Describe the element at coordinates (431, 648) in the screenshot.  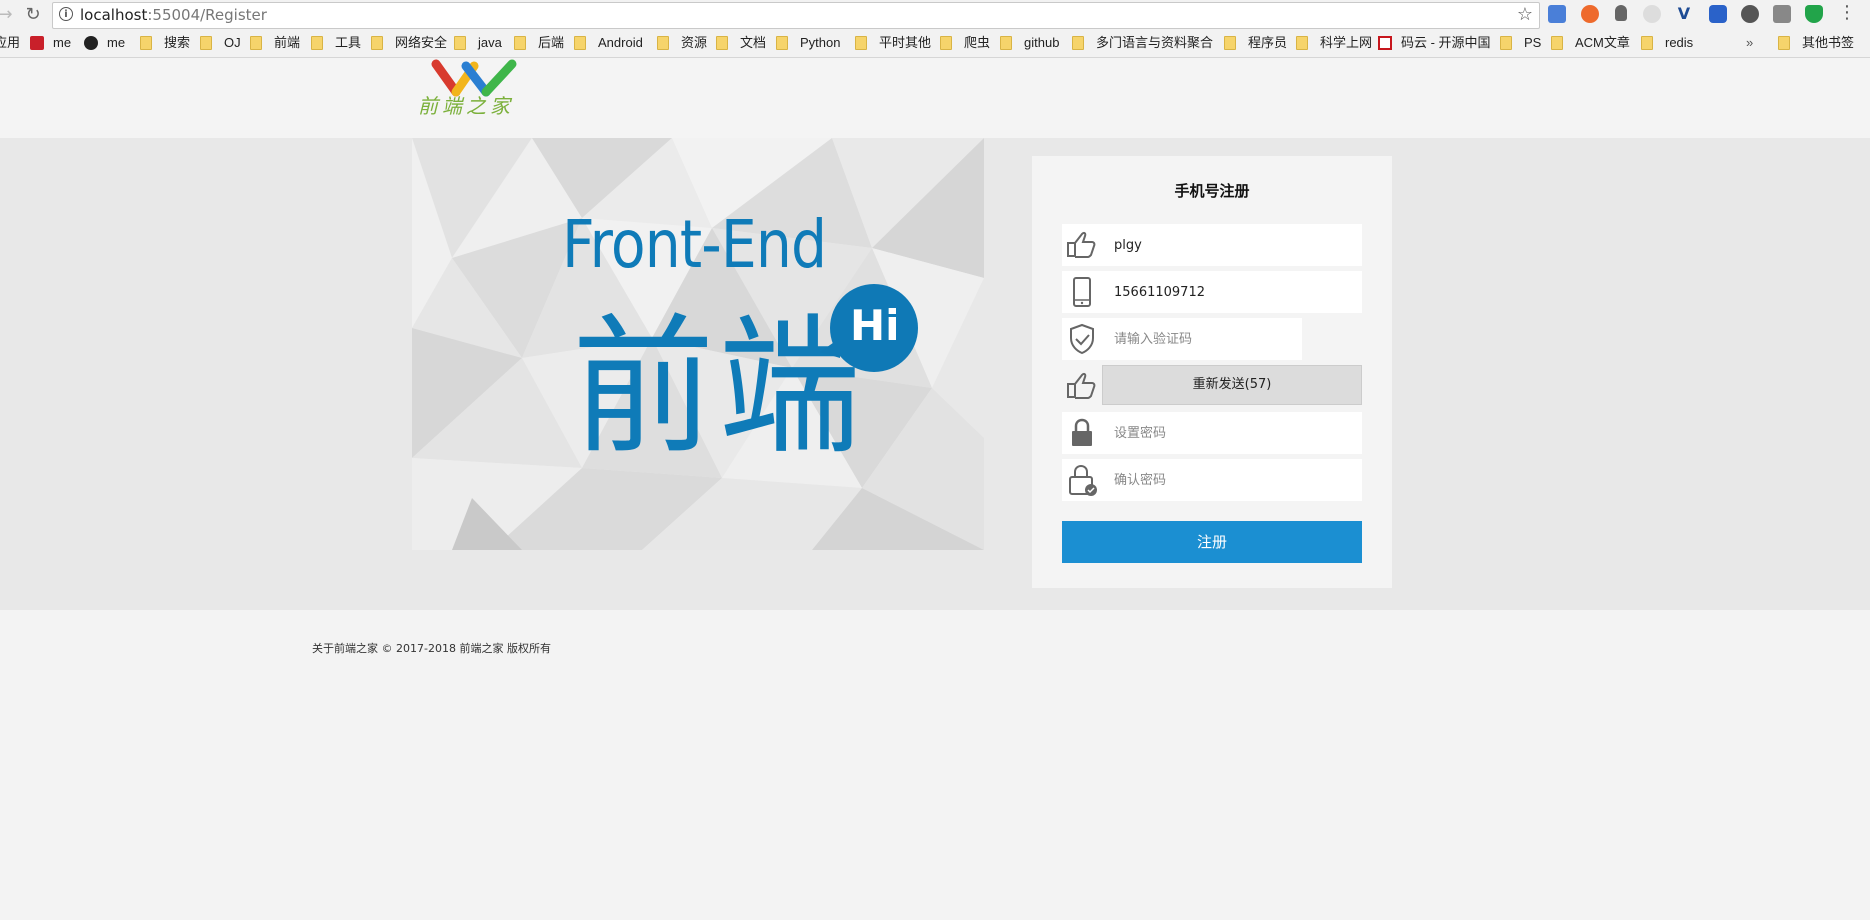
I see `footer-copyright: 关于前端之家 © 2017-2018 前端之家 版权所有` at that location.